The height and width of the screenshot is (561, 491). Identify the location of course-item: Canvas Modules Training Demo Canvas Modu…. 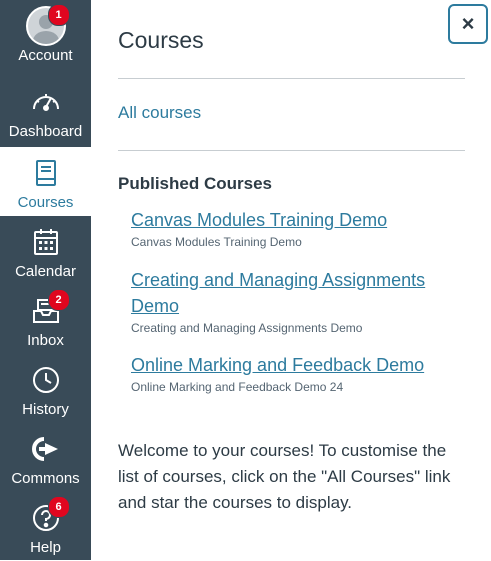
(296, 228).